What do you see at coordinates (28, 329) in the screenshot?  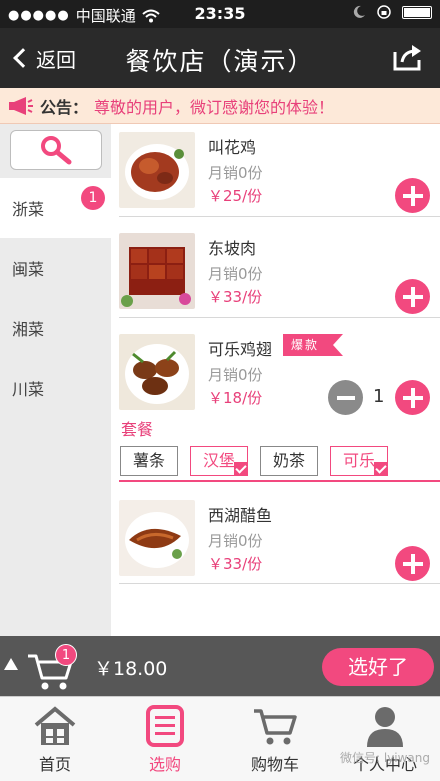 I see `sidebar-item-label: 湘菜` at bounding box center [28, 329].